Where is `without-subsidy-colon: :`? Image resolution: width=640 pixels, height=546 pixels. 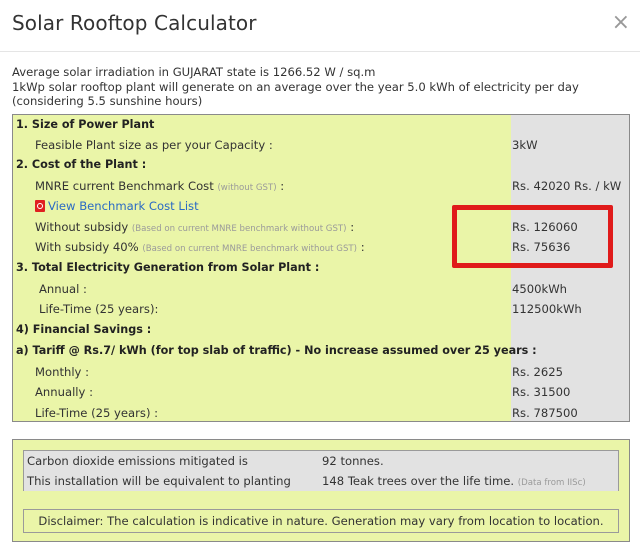
without-subsidy-colon: : is located at coordinates (352, 227).